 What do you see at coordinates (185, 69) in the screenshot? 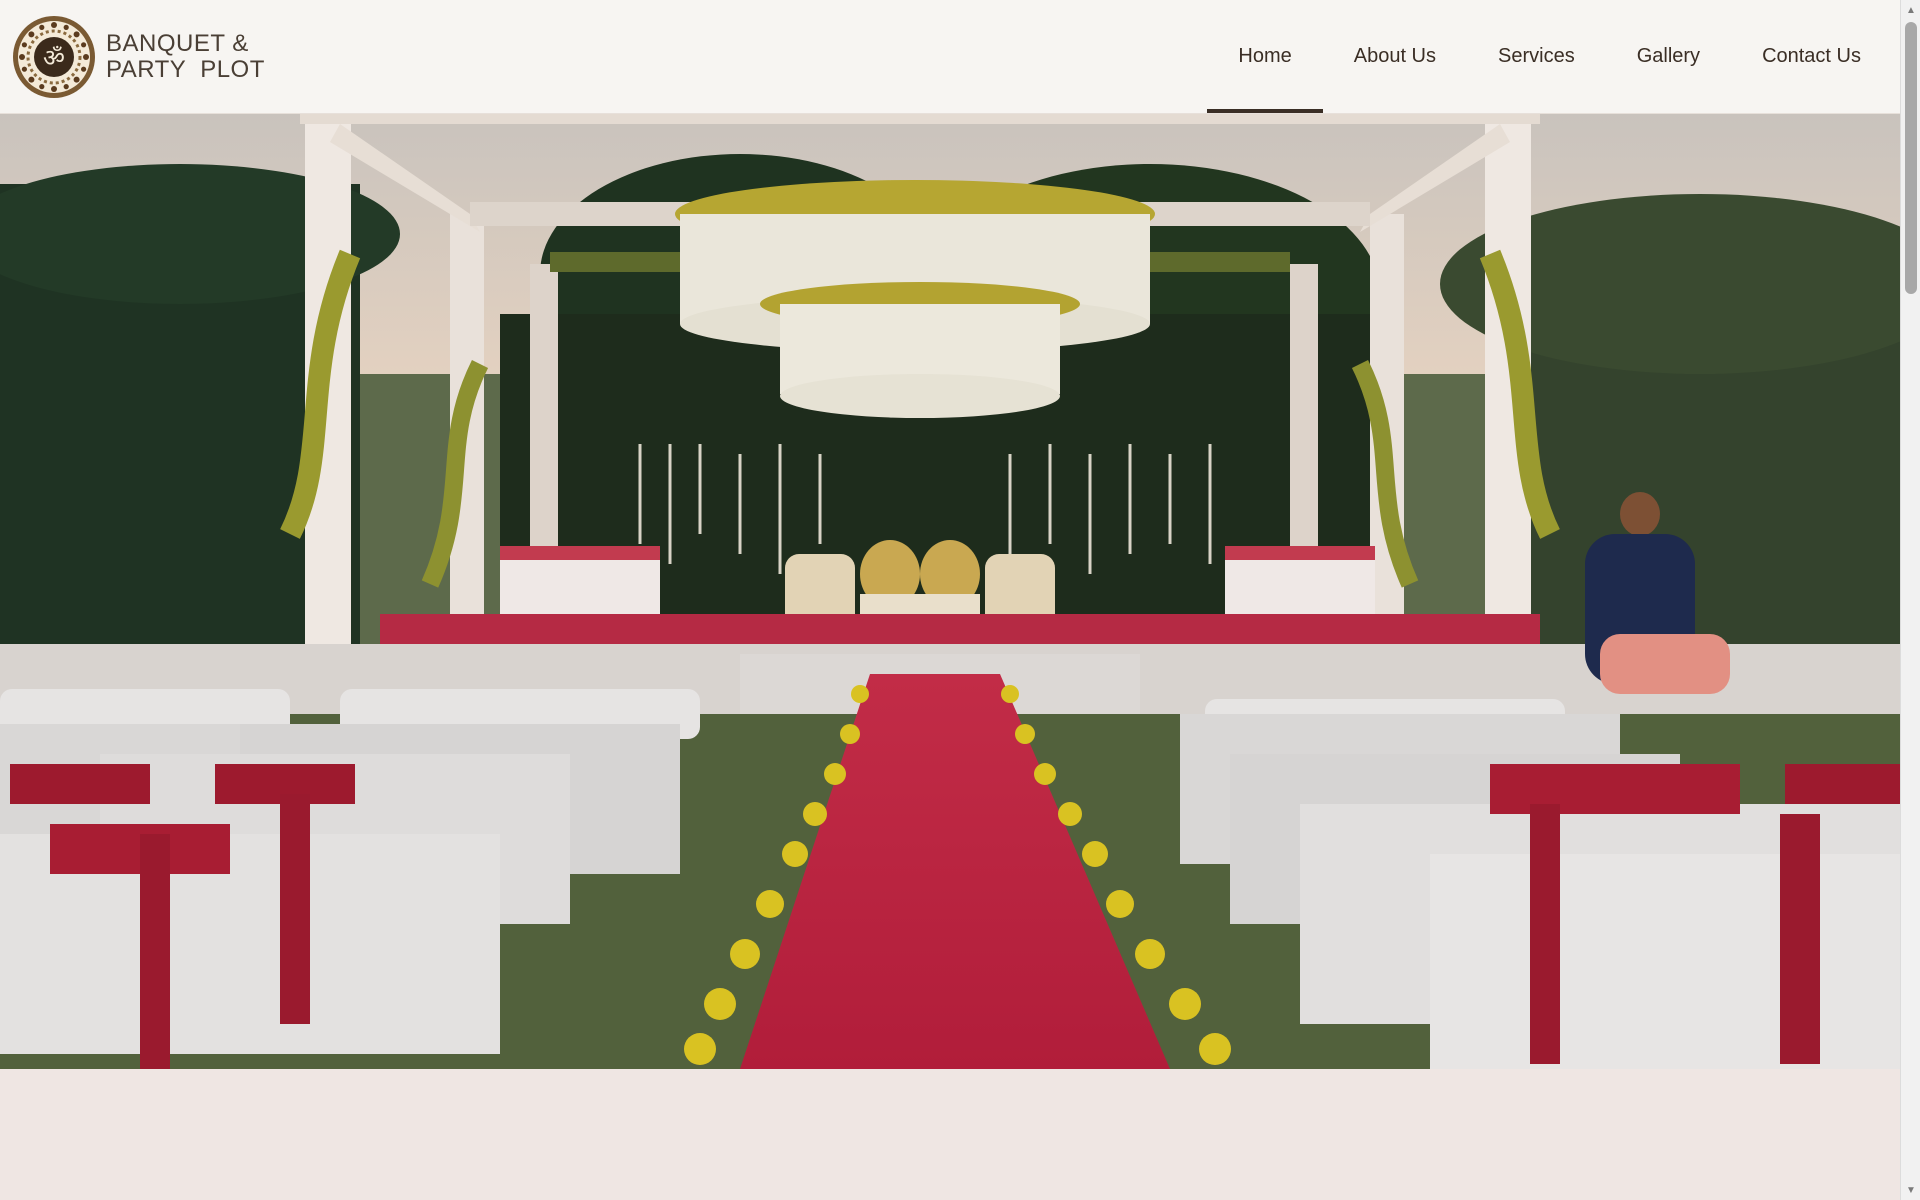
I see `brand-name-line2: PARTY PLOT` at bounding box center [185, 69].